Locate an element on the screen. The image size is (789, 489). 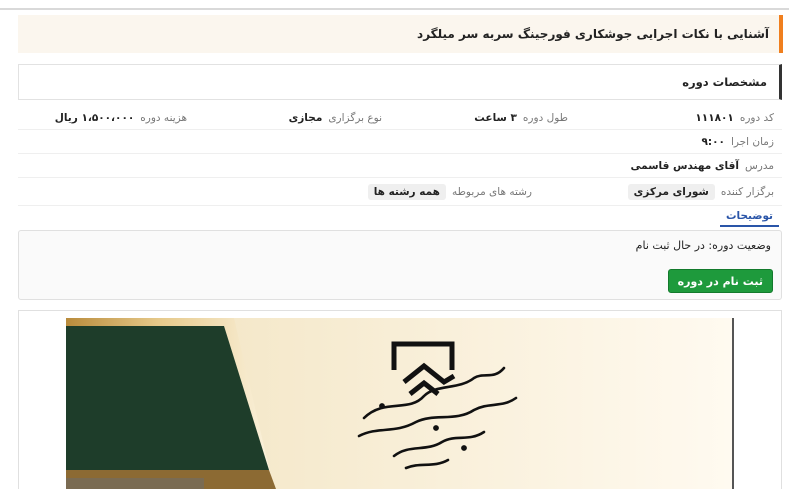
duration-label: طول دوره is located at coordinates (545, 117).